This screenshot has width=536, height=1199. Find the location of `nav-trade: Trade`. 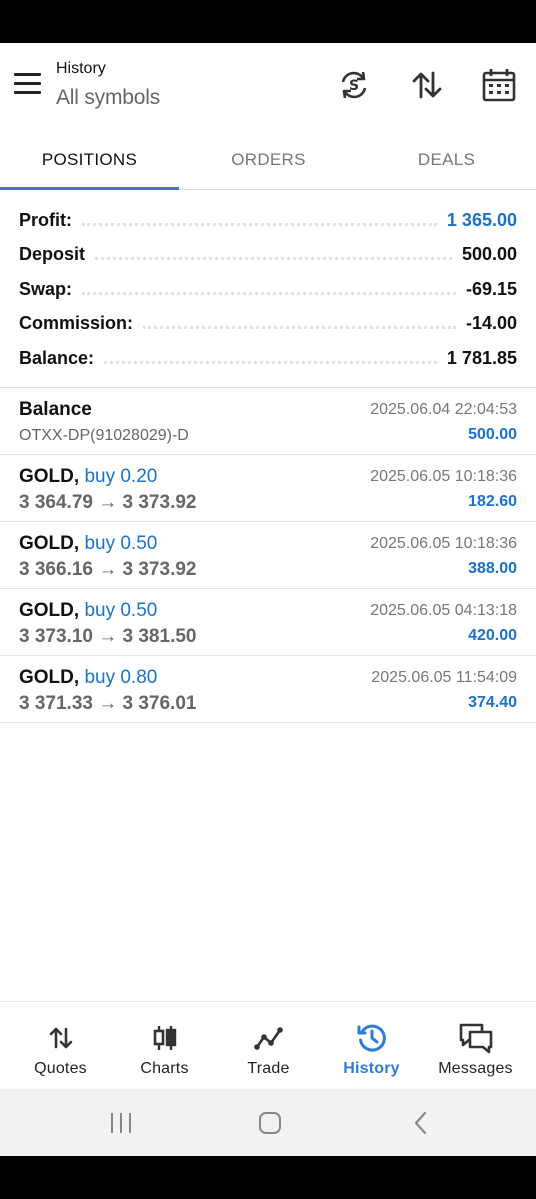

nav-trade: Trade is located at coordinates (268, 1046).